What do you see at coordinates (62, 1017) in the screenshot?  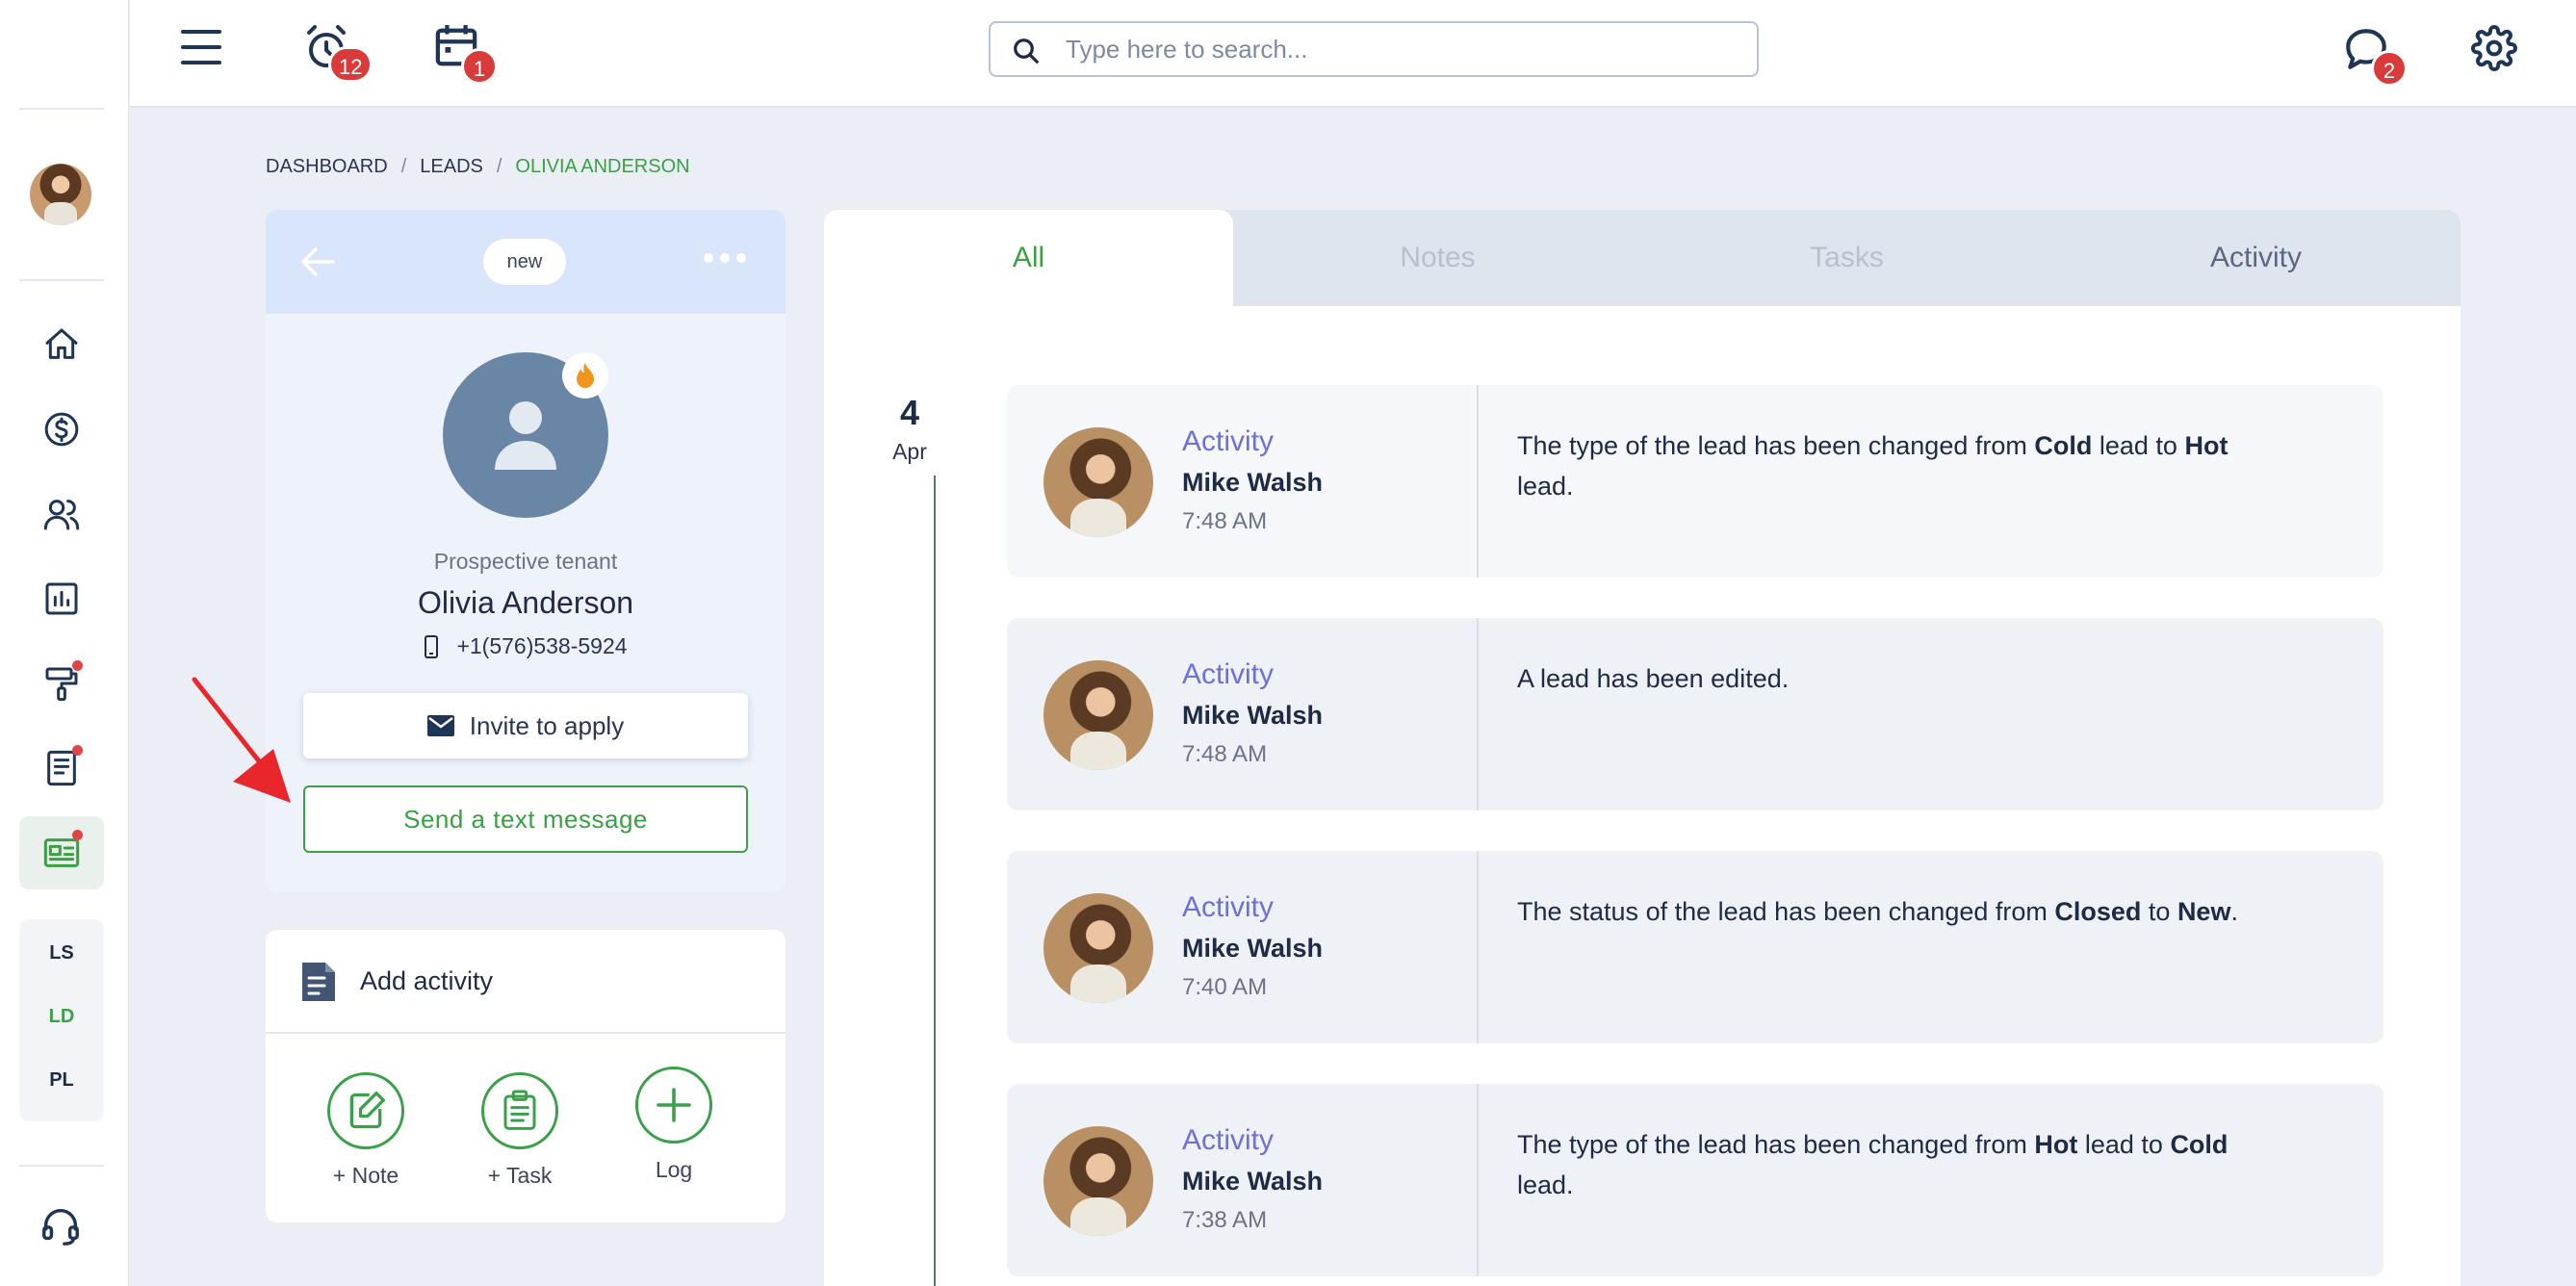 I see `subnav-item-ld: LD` at bounding box center [62, 1017].